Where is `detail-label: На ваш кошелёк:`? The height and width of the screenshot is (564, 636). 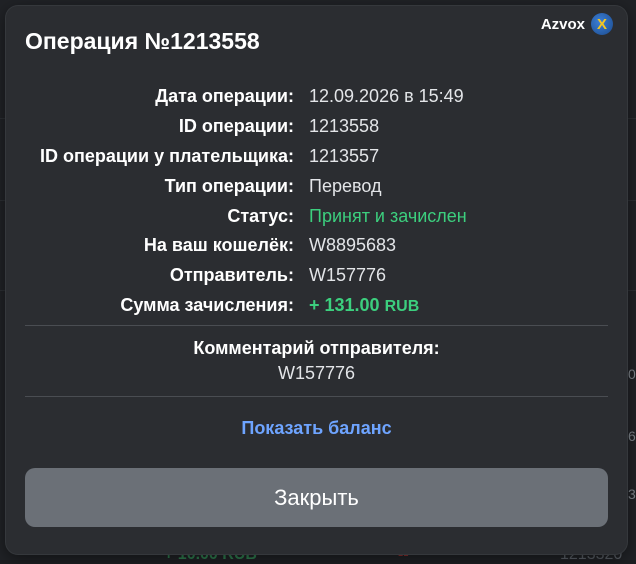
detail-label: На ваш кошелёк: is located at coordinates (218, 245).